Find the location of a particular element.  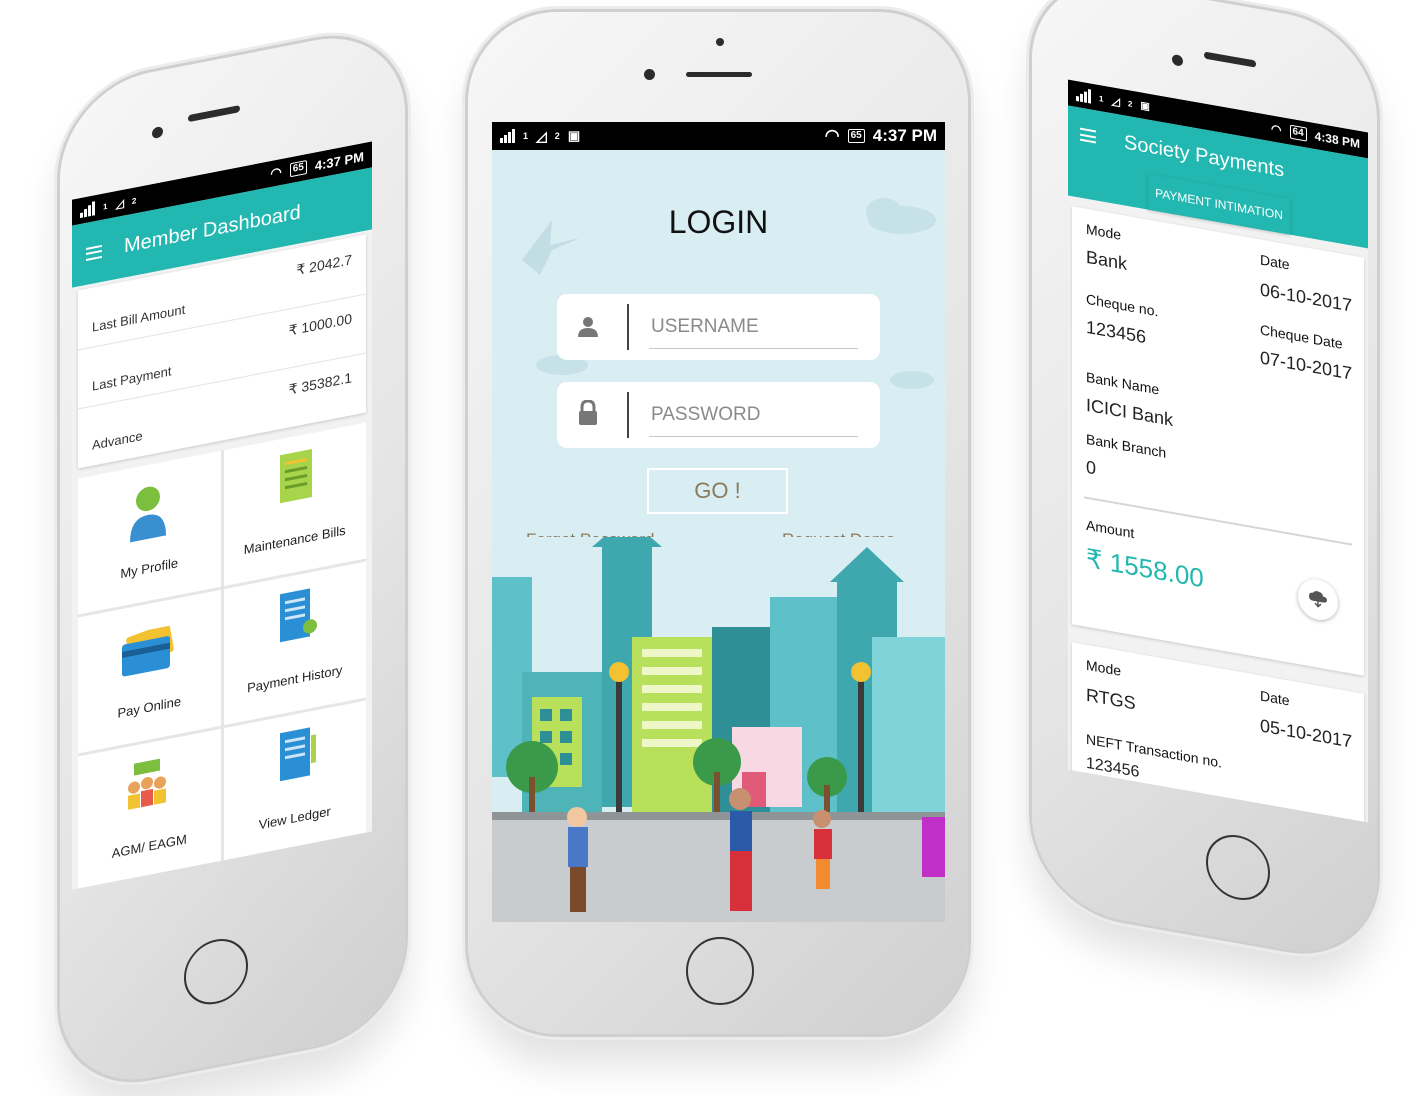

password-field: PASSWORD is located at coordinates (718, 415).